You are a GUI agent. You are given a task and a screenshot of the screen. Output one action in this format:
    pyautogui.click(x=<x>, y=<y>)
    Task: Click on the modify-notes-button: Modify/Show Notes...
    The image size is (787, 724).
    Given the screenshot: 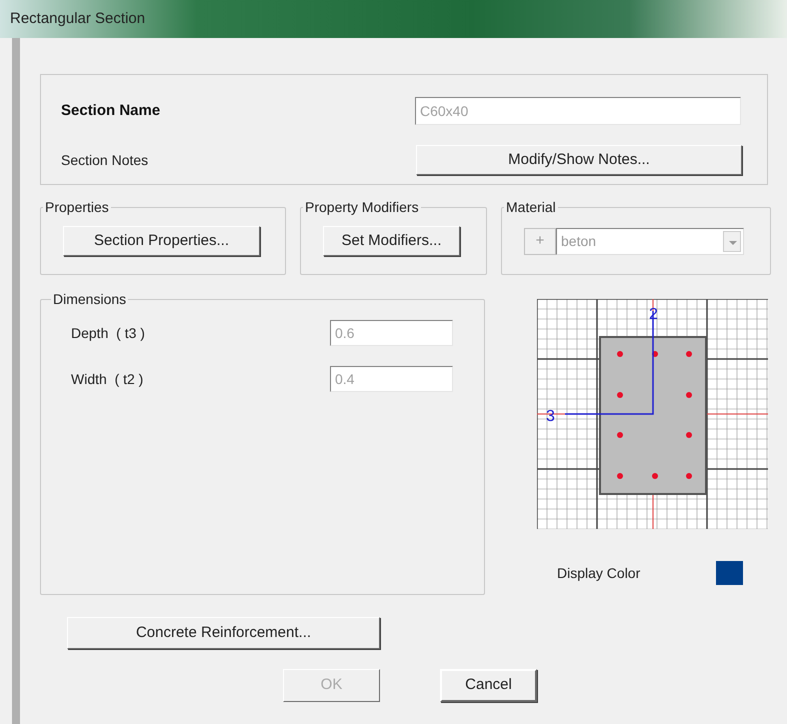 What is the action you would take?
    pyautogui.click(x=579, y=160)
    